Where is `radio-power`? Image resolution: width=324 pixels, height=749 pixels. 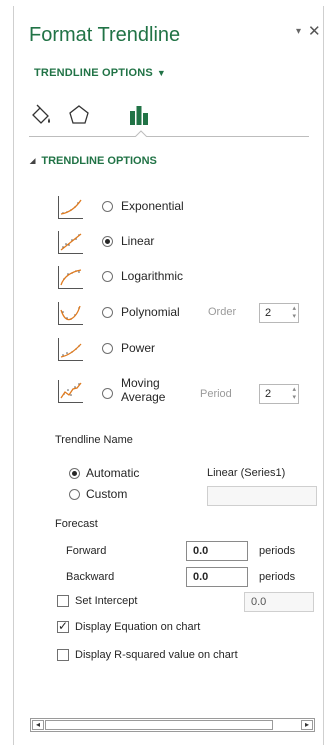
radio-power is located at coordinates (107, 348).